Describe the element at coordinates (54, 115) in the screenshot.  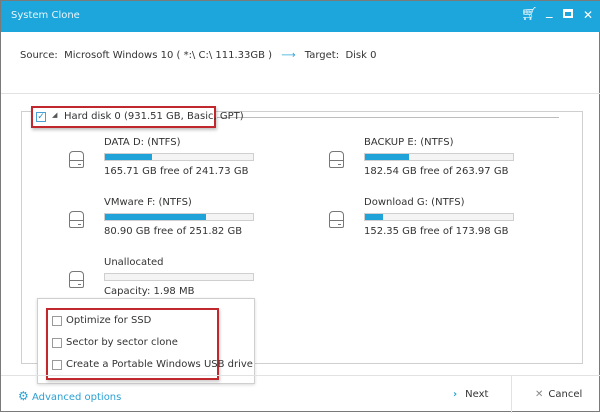
I see `collapse-triangle-icon: ◢` at that location.